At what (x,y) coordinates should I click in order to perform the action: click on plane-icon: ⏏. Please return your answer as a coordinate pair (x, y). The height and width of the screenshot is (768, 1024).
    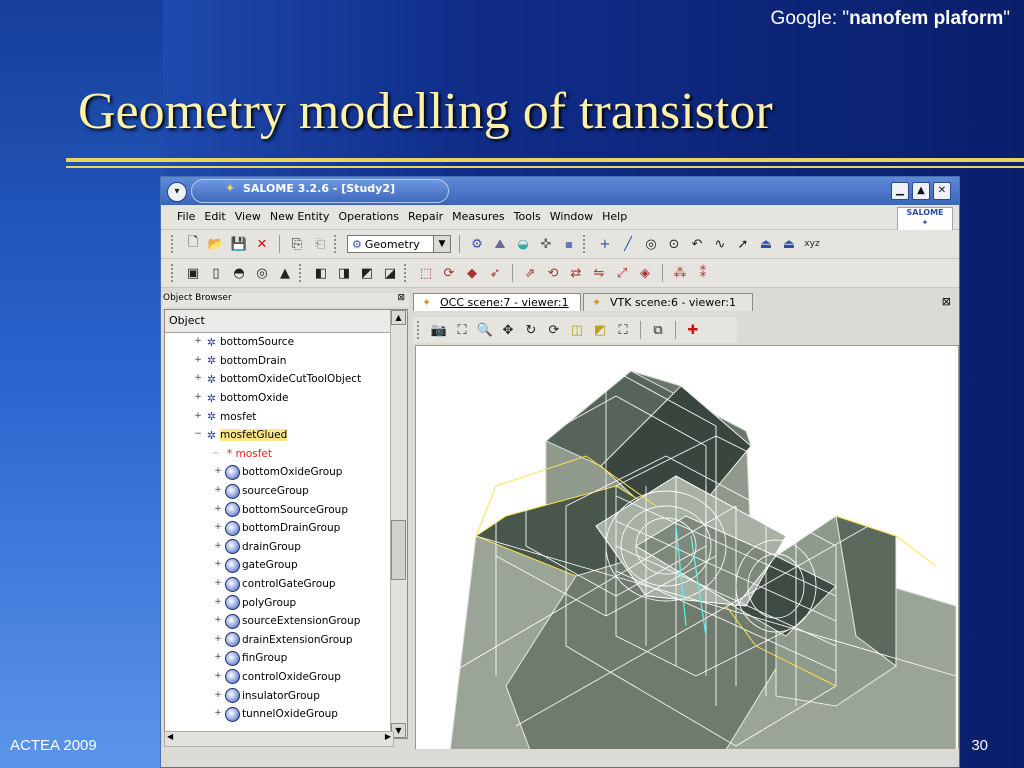
    Looking at the image, I should click on (766, 244).